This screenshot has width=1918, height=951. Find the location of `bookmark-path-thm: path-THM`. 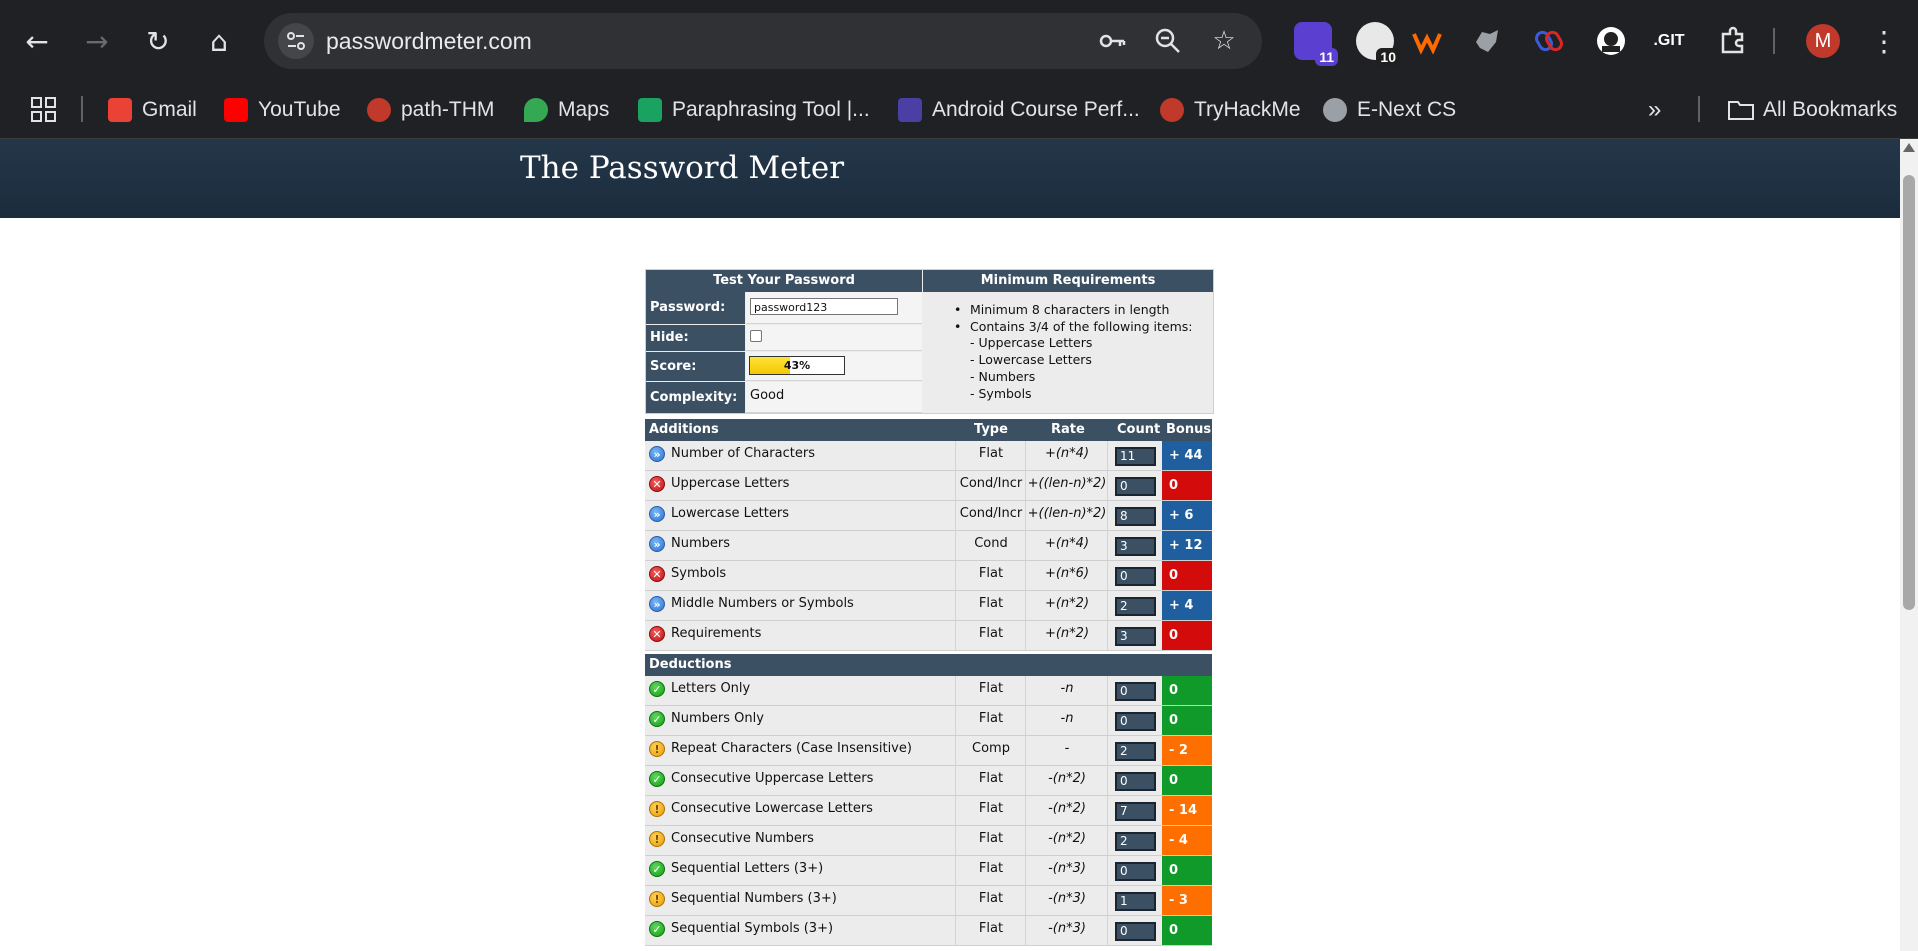

bookmark-path-thm: path-THM is located at coordinates (430, 110).